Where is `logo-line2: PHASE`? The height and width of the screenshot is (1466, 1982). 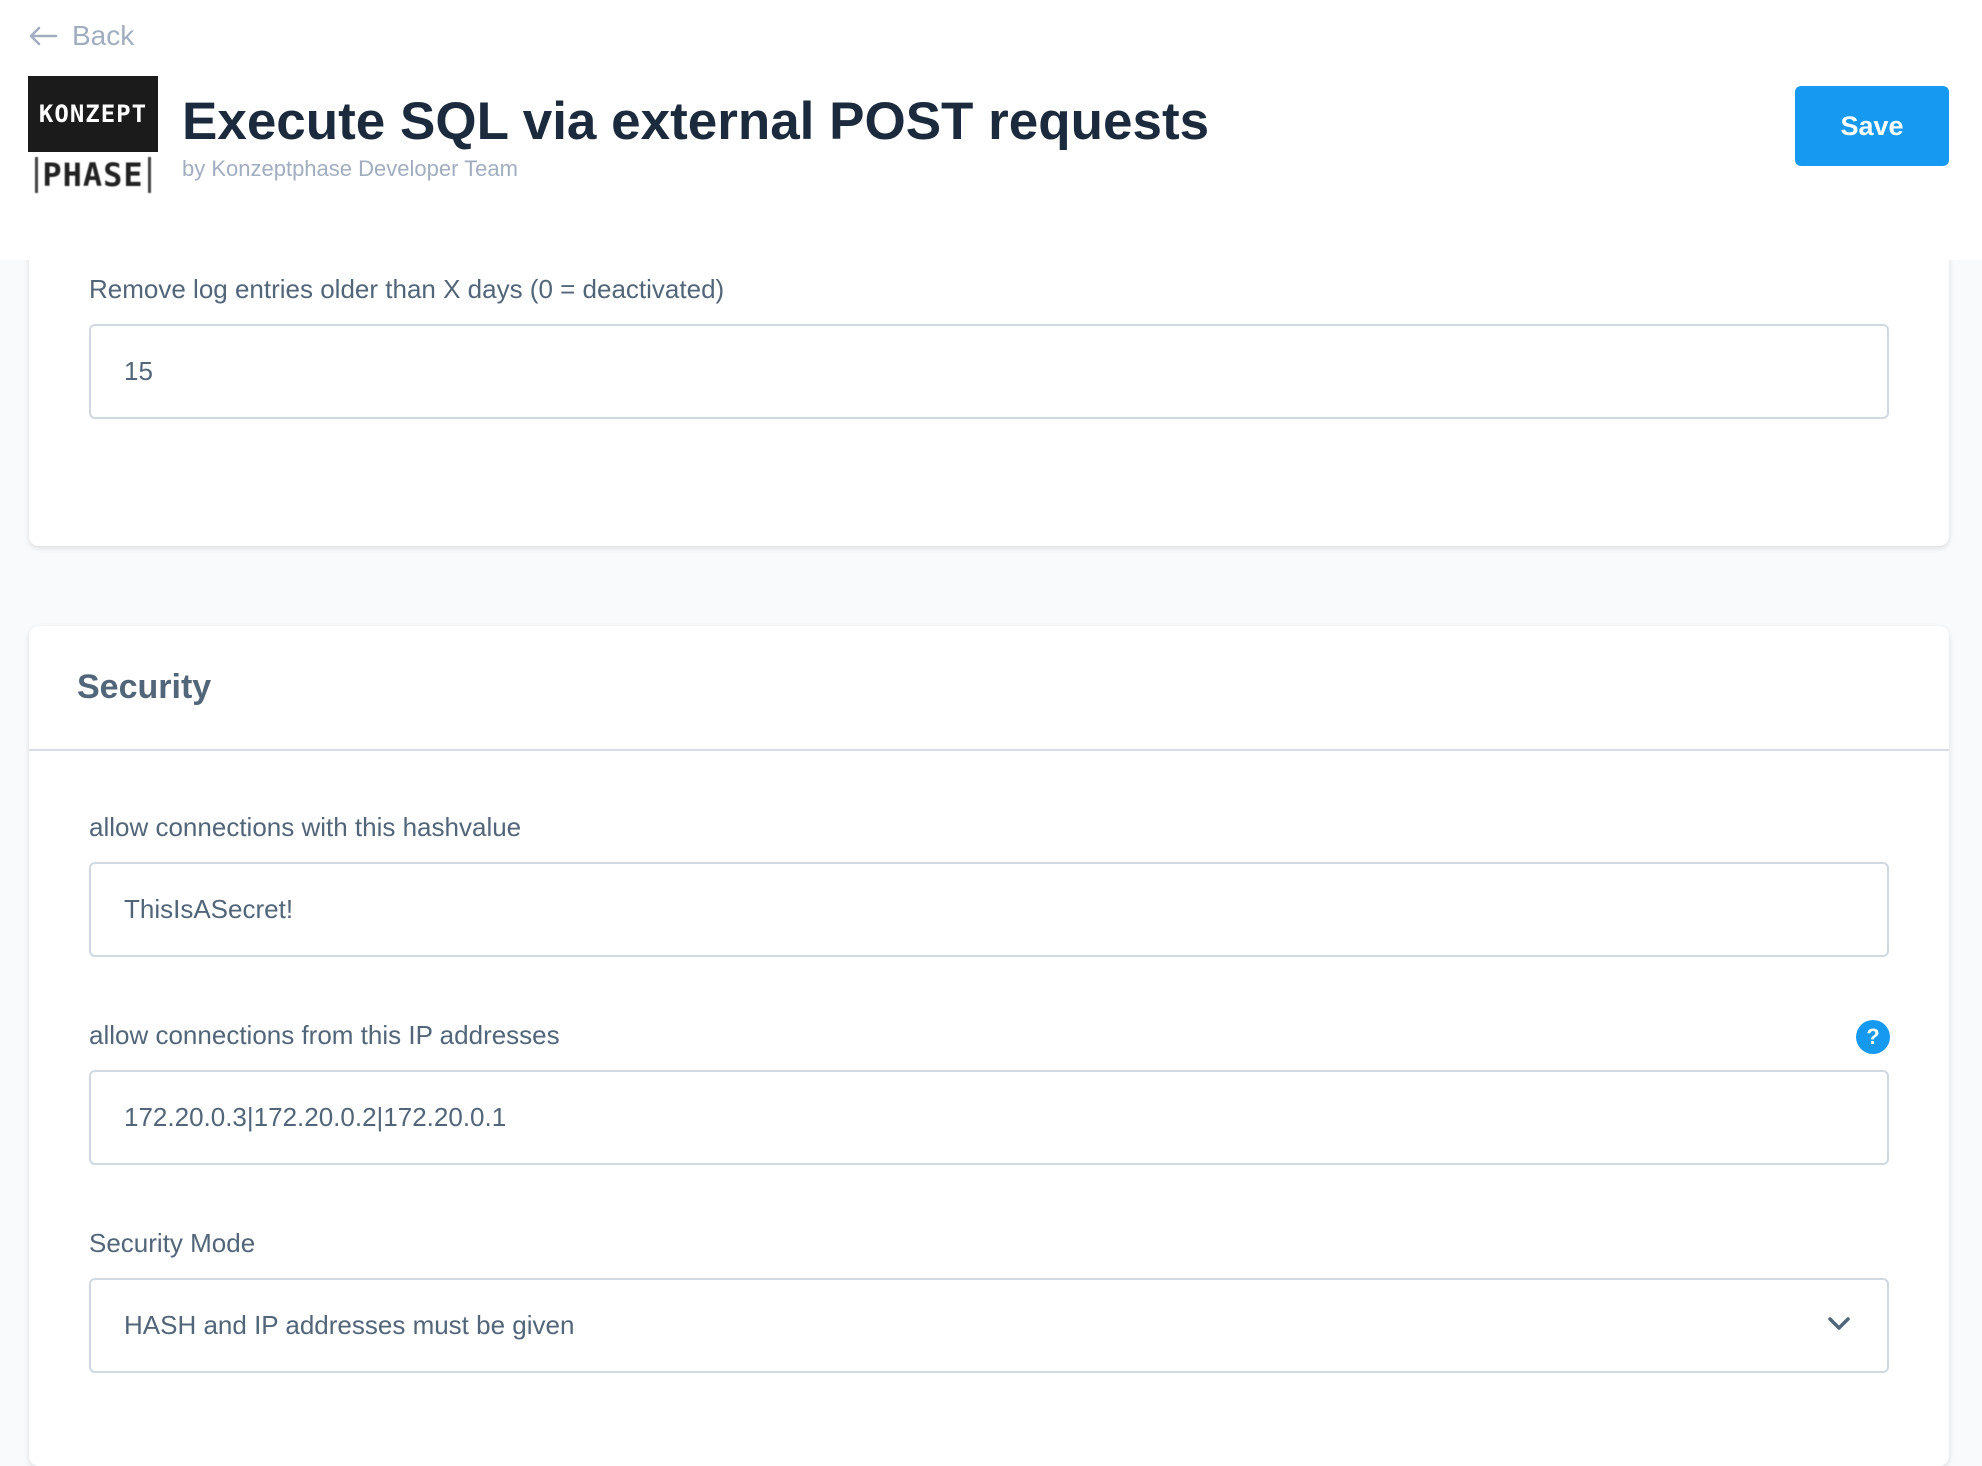 logo-line2: PHASE is located at coordinates (93, 175).